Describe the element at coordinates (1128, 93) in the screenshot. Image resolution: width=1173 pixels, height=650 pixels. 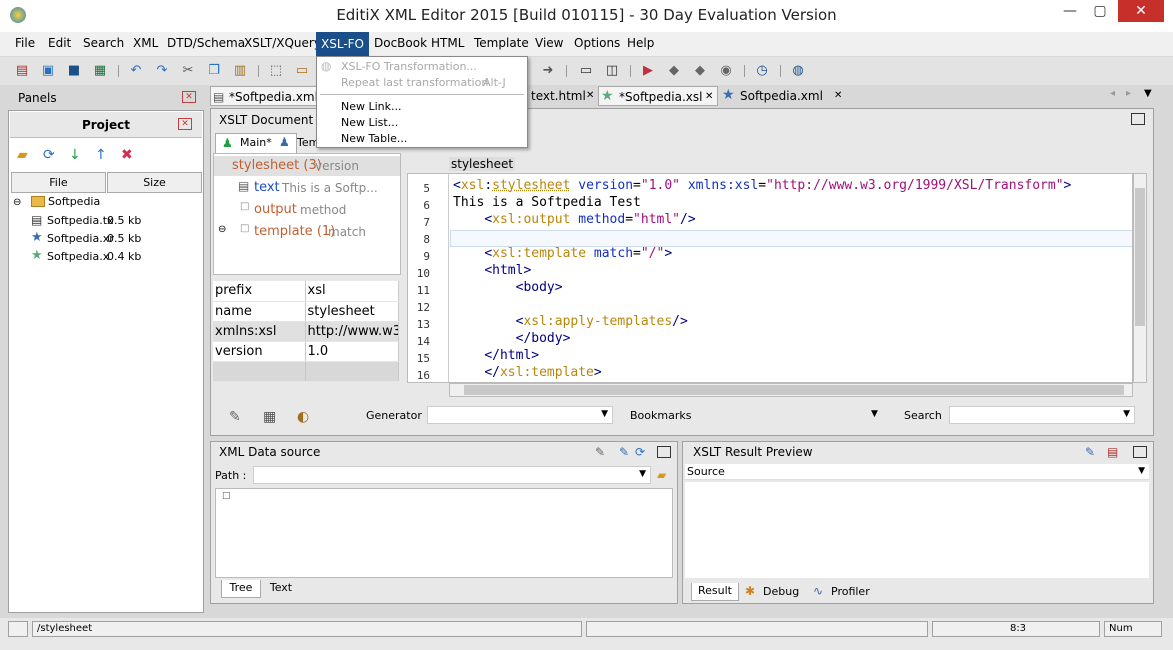
I see `tab-scroll-right-icon: ▸` at that location.